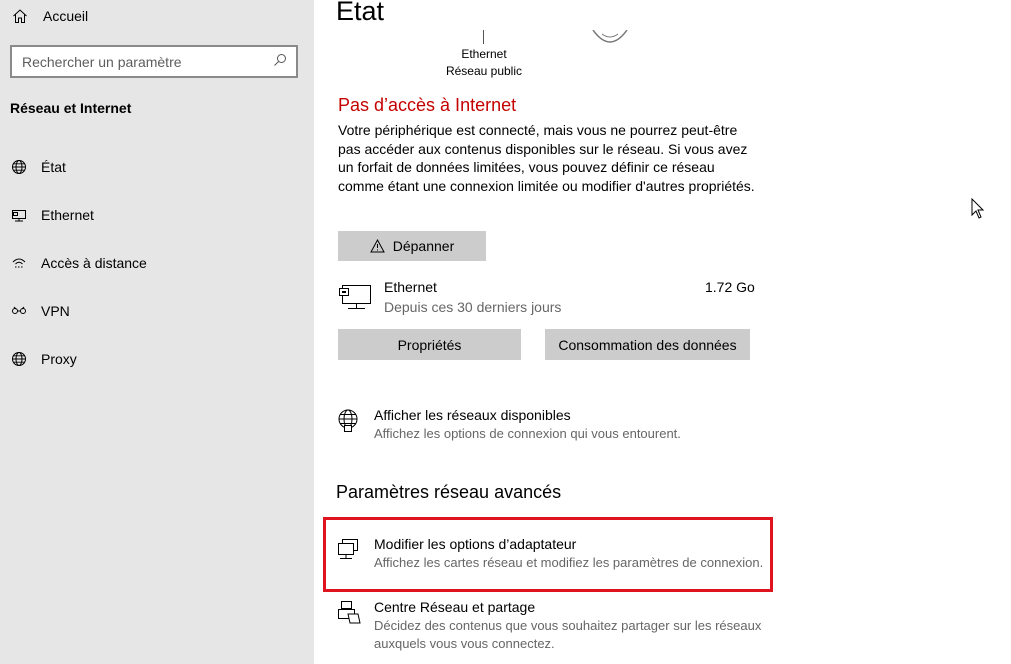 The image size is (1011, 664). What do you see at coordinates (455, 607) in the screenshot?
I see `sharing-center-title: Centre Réseau et partage` at bounding box center [455, 607].